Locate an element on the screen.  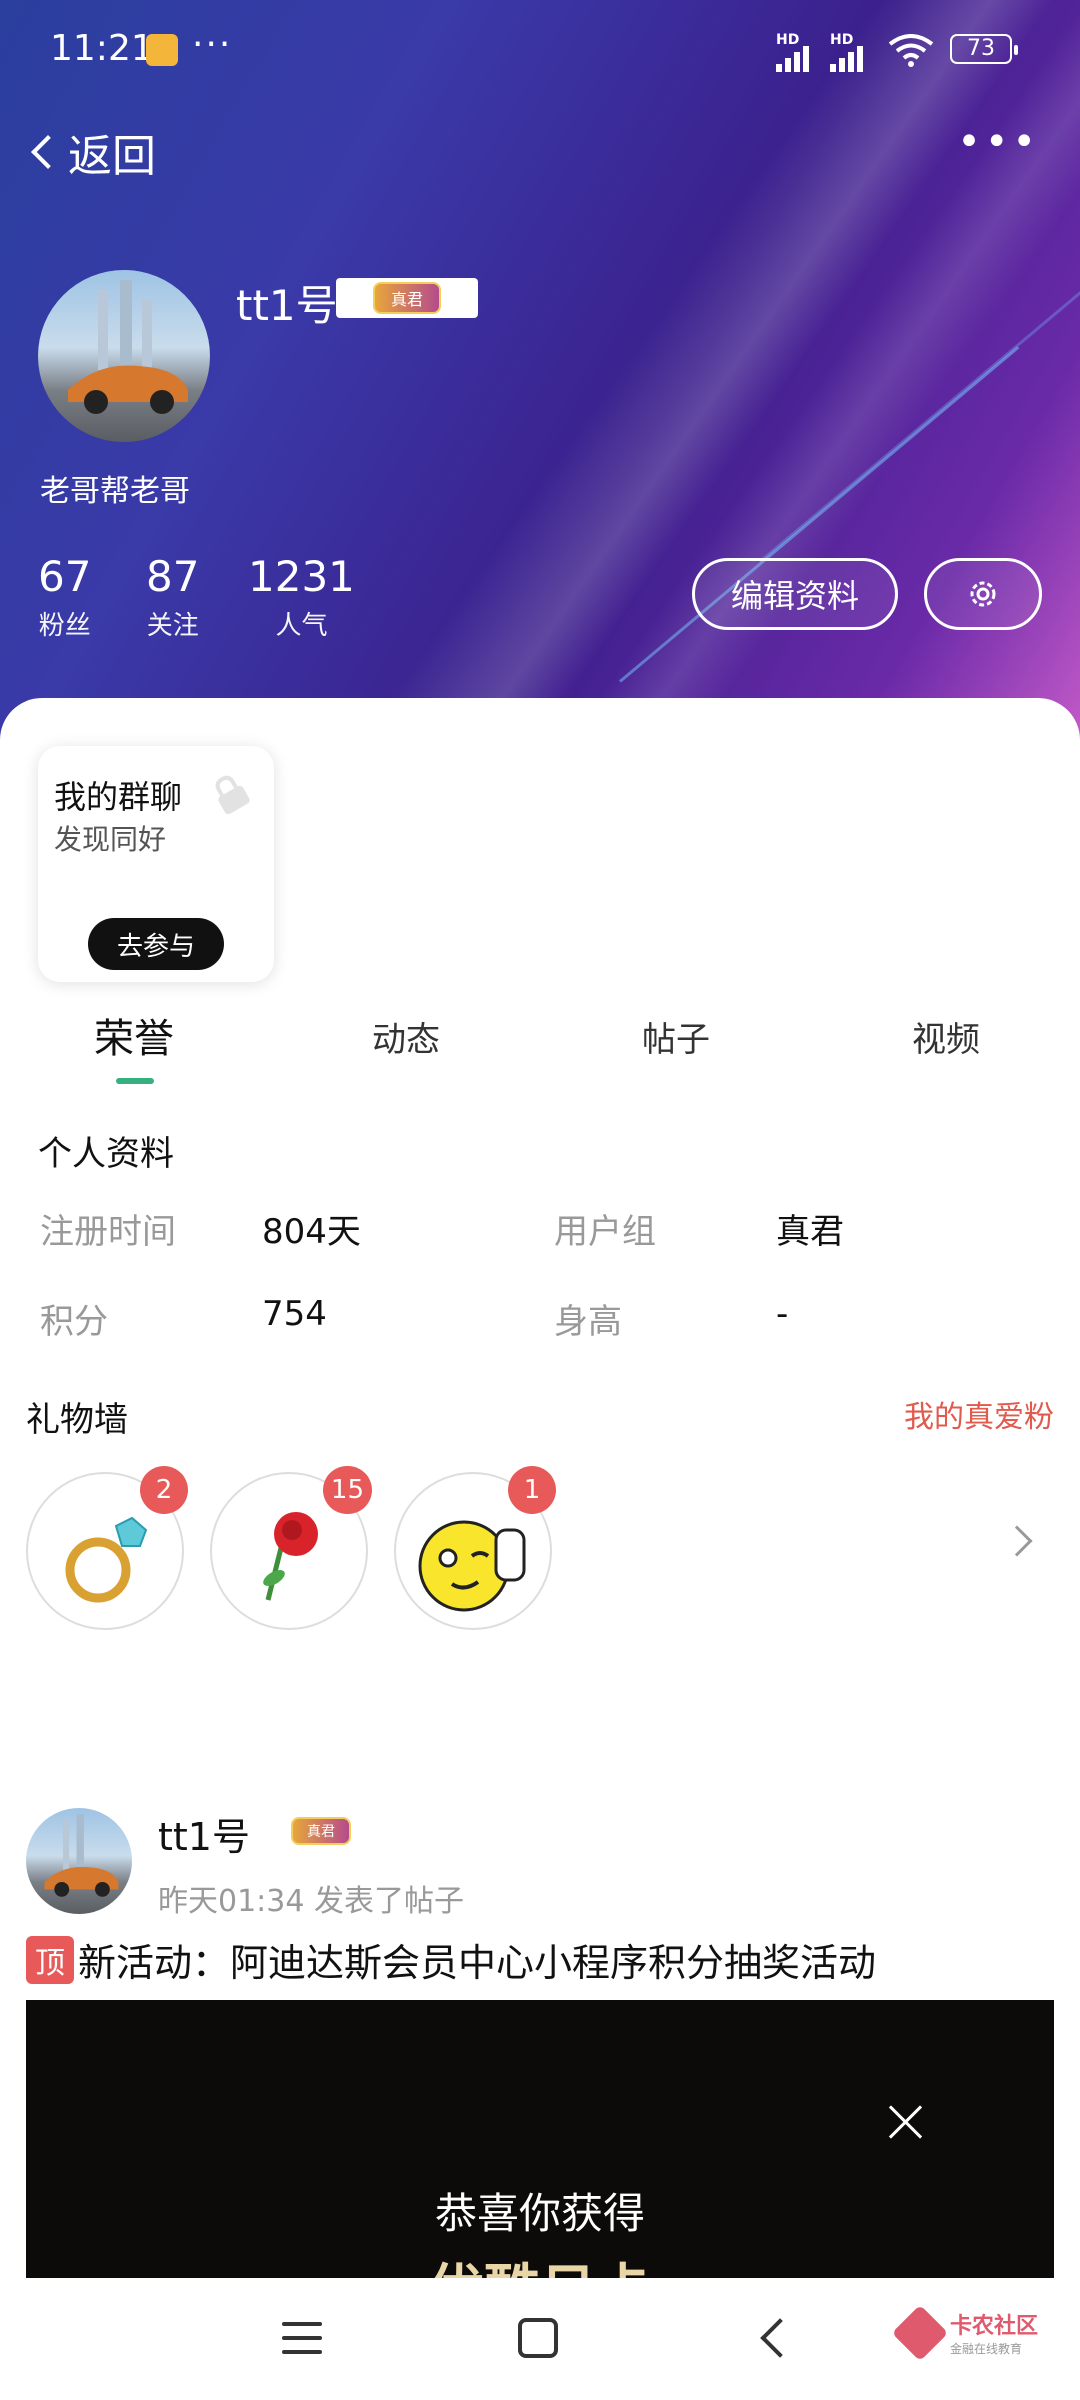
tab-posts: 帖子 is located at coordinates (676, 1036).